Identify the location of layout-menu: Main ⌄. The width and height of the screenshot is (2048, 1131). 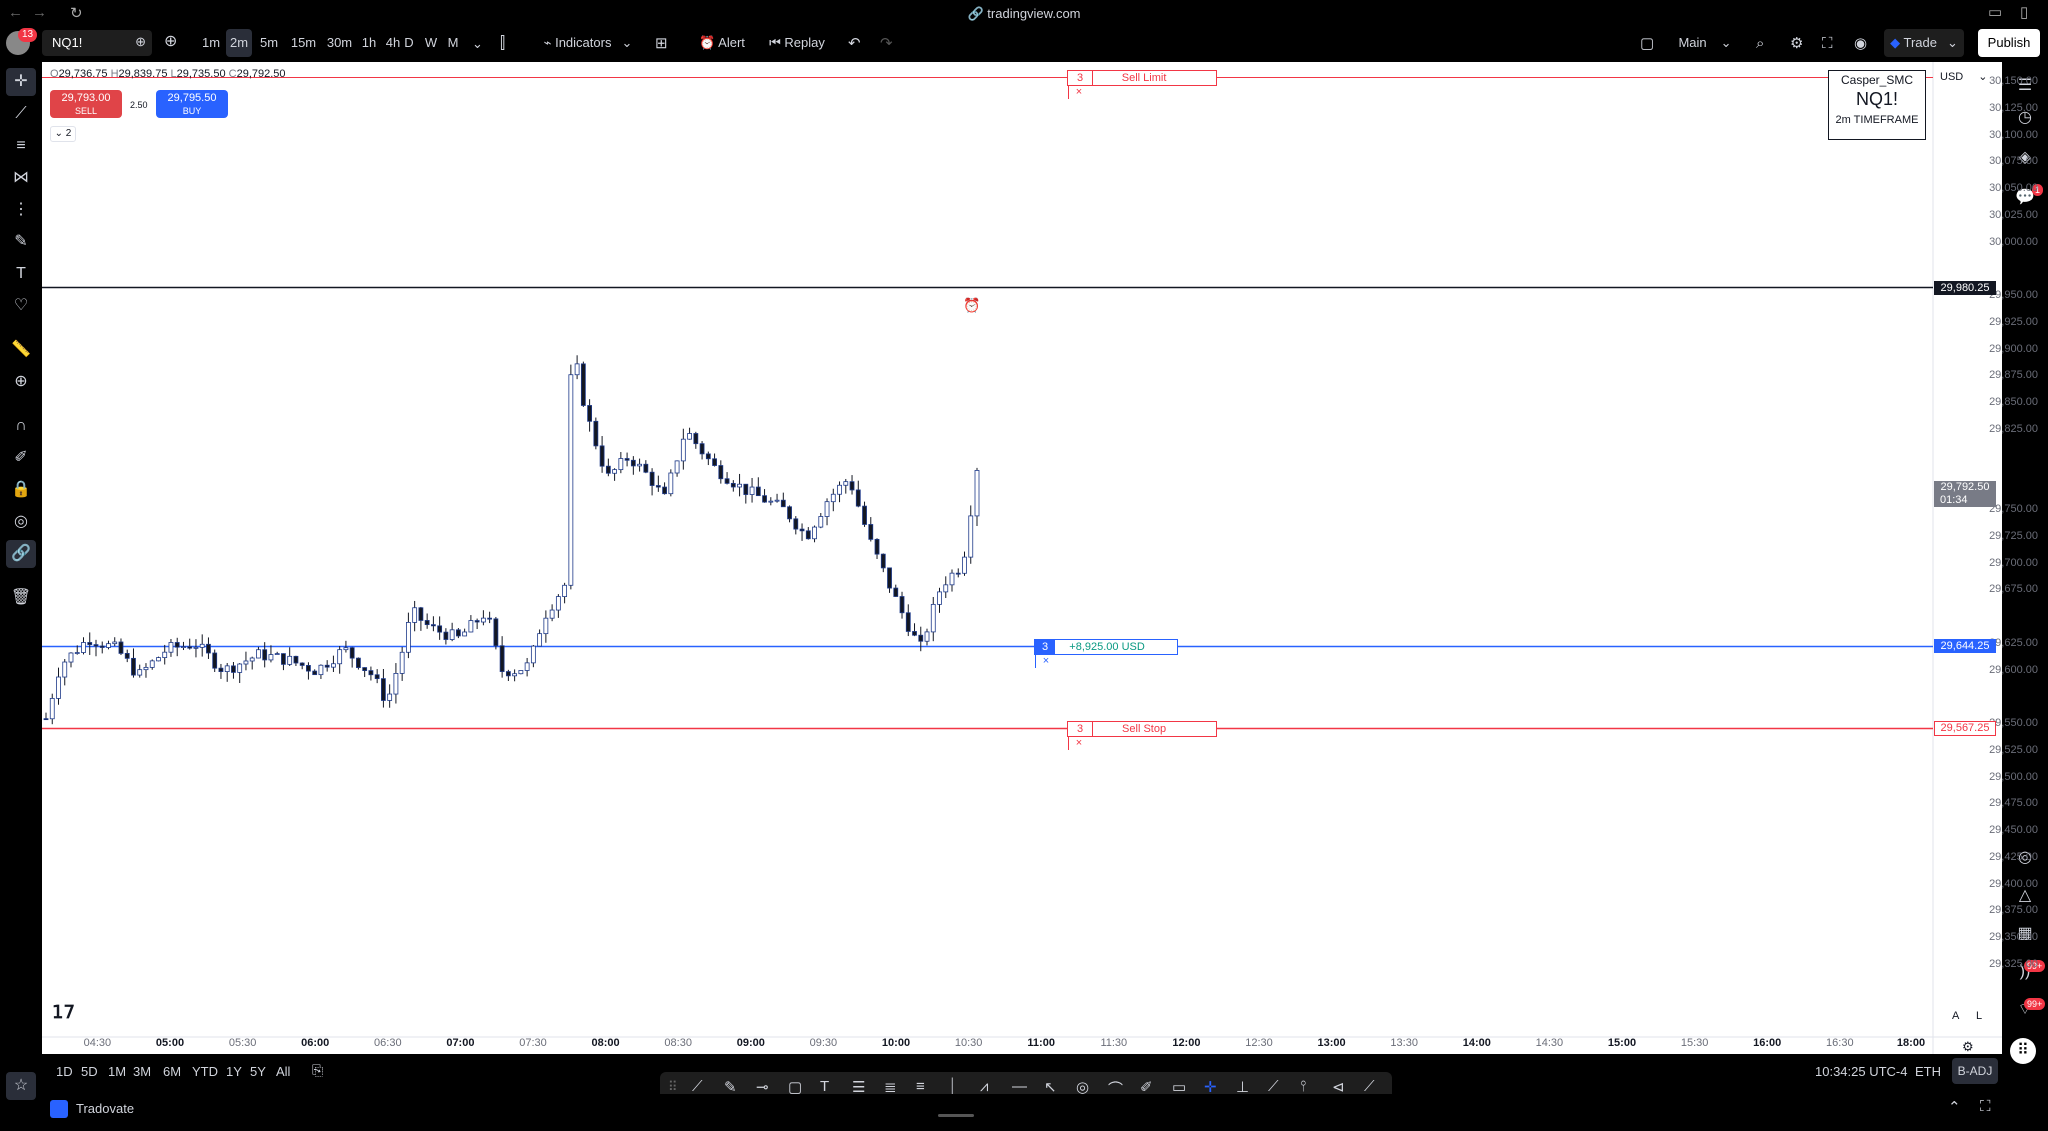
(1705, 43).